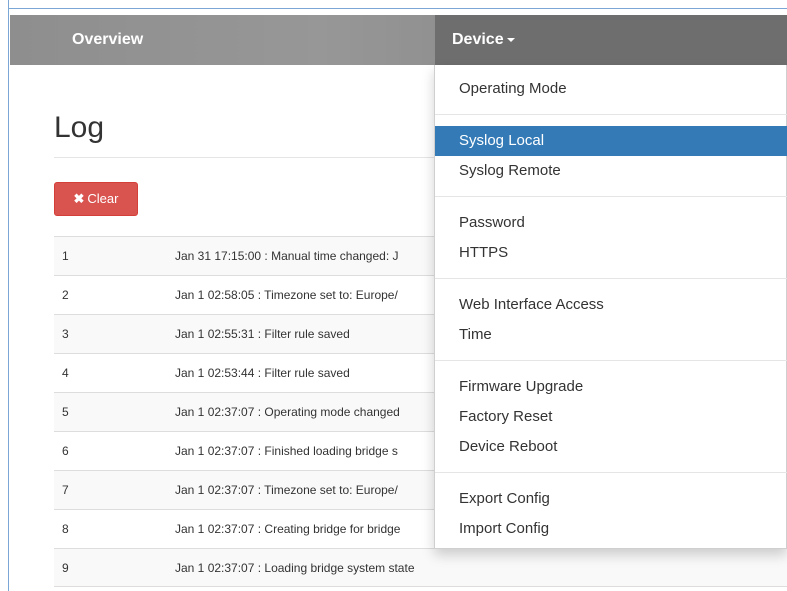 The height and width of the screenshot is (591, 787). Describe the element at coordinates (65, 490) in the screenshot. I see `log-number: 7` at that location.